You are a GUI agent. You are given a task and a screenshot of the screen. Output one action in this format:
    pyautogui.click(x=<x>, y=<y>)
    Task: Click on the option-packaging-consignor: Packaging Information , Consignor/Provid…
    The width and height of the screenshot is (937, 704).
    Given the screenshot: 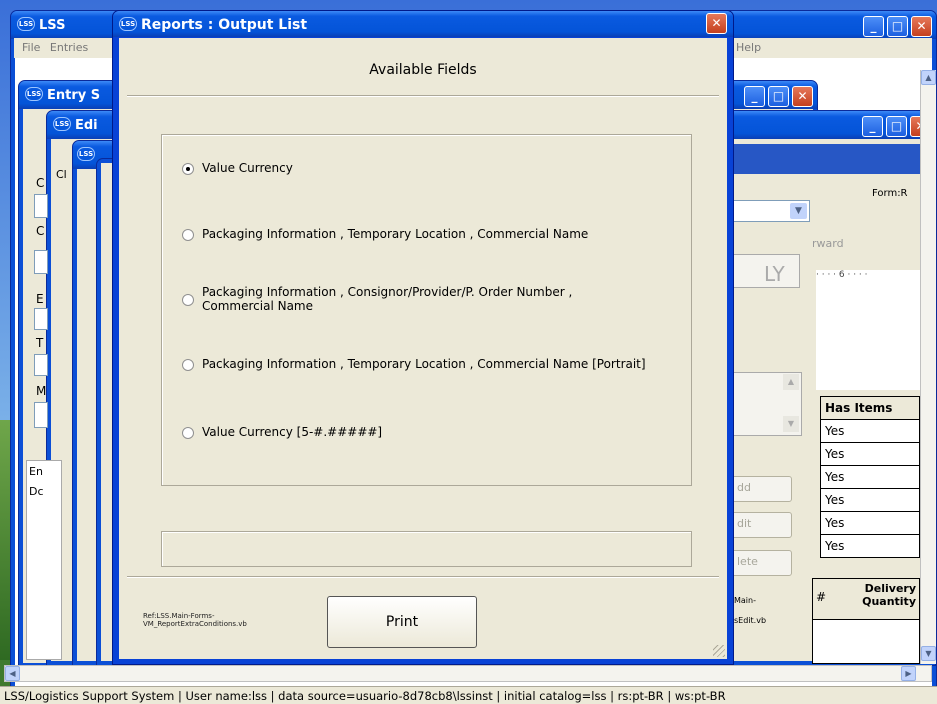 What is the action you would take?
    pyautogui.click(x=427, y=299)
    